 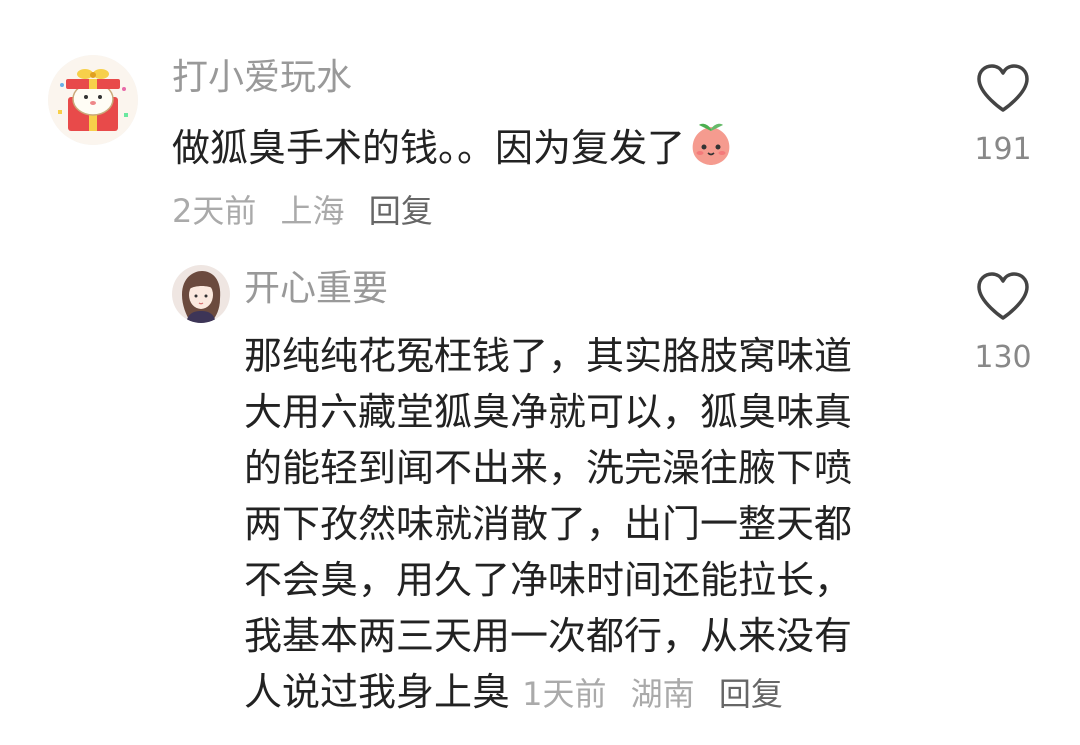 I want to click on peach-face-emoji-icon, so click(x=711, y=151).